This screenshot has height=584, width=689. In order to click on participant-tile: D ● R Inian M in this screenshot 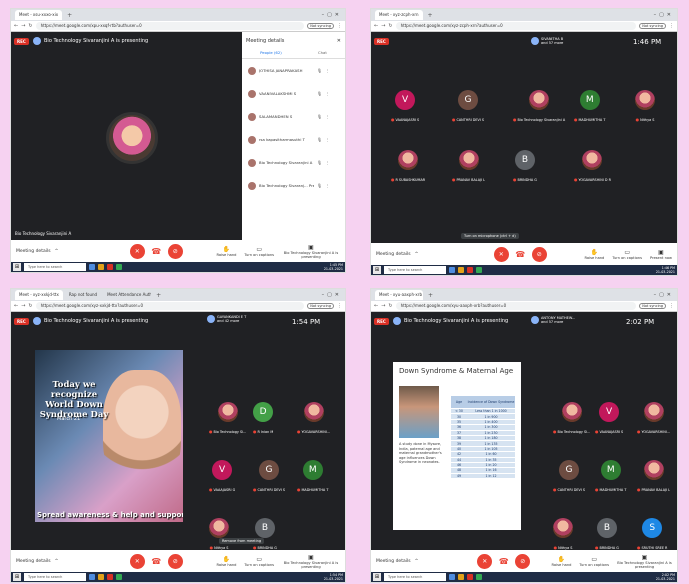, I will do `click(263, 418)`.